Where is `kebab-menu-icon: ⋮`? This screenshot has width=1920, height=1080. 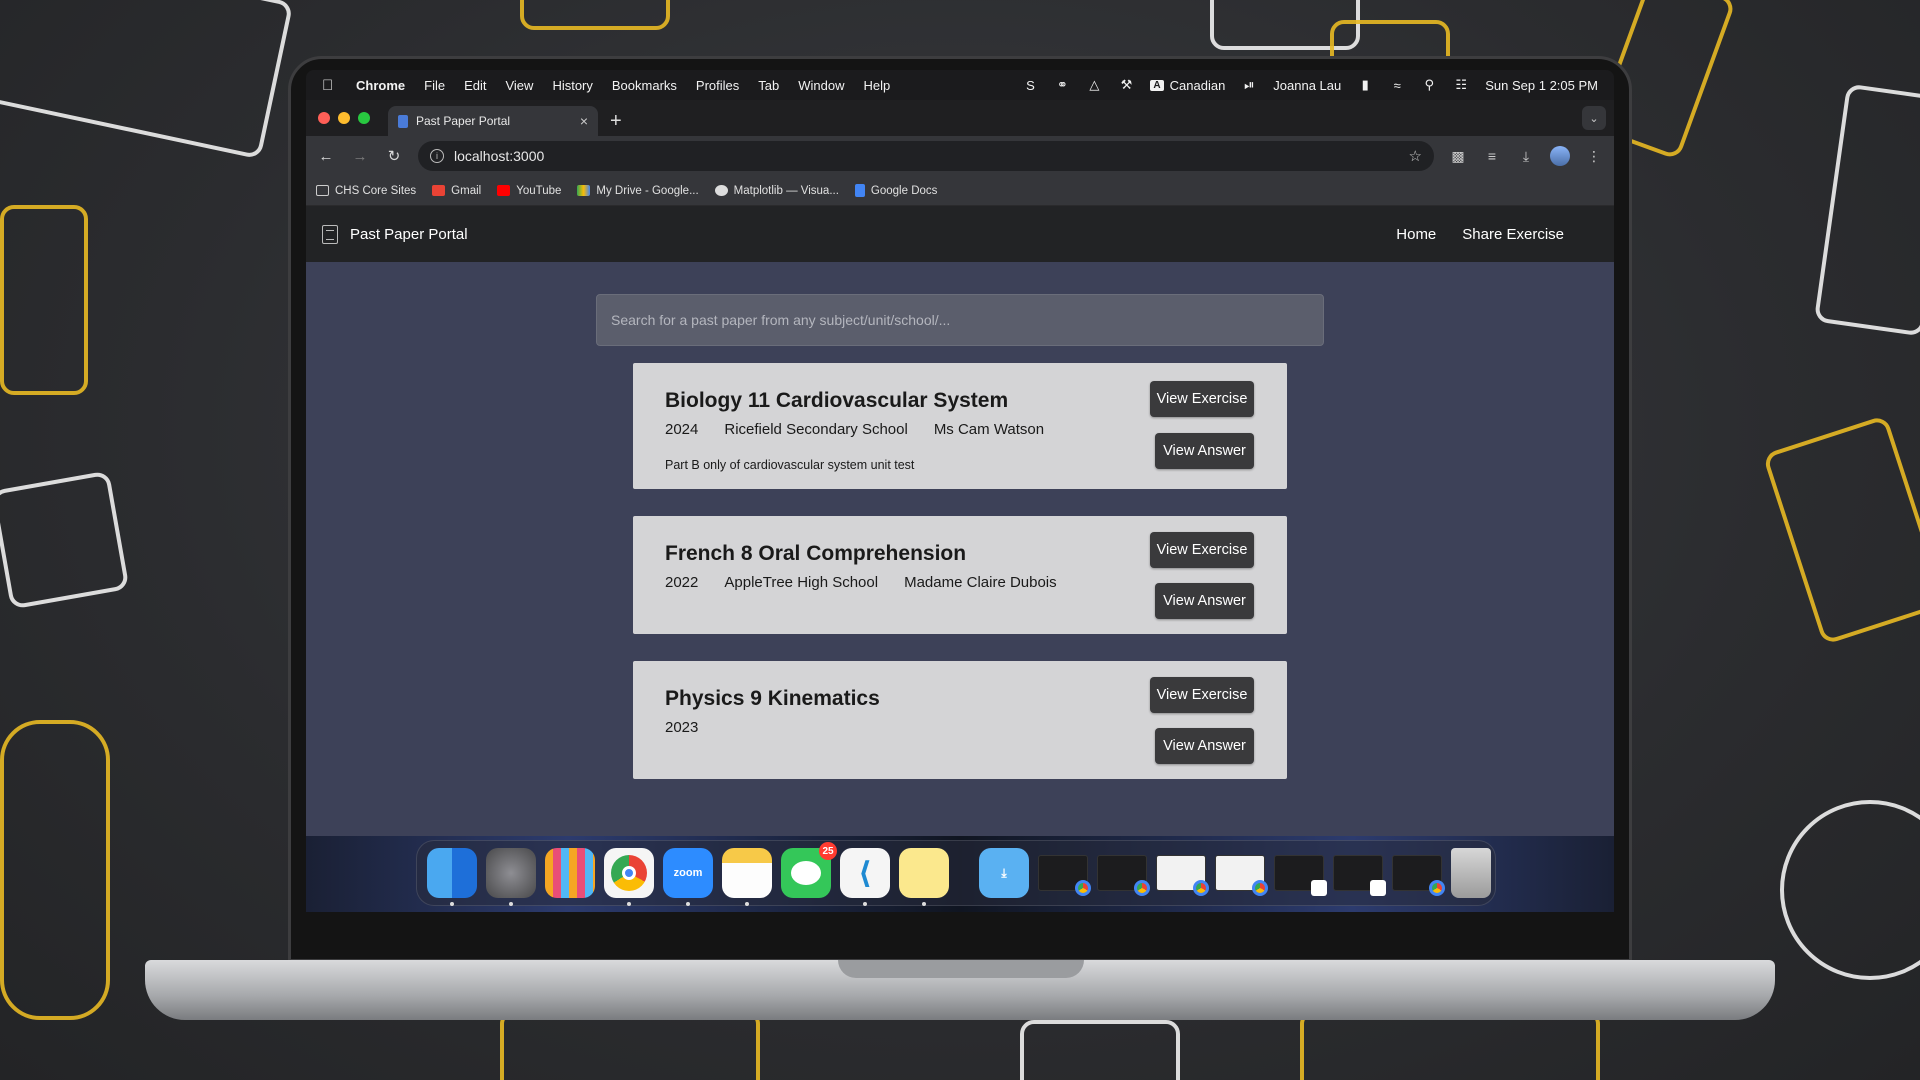
kebab-menu-icon: ⋮ is located at coordinates (1594, 156).